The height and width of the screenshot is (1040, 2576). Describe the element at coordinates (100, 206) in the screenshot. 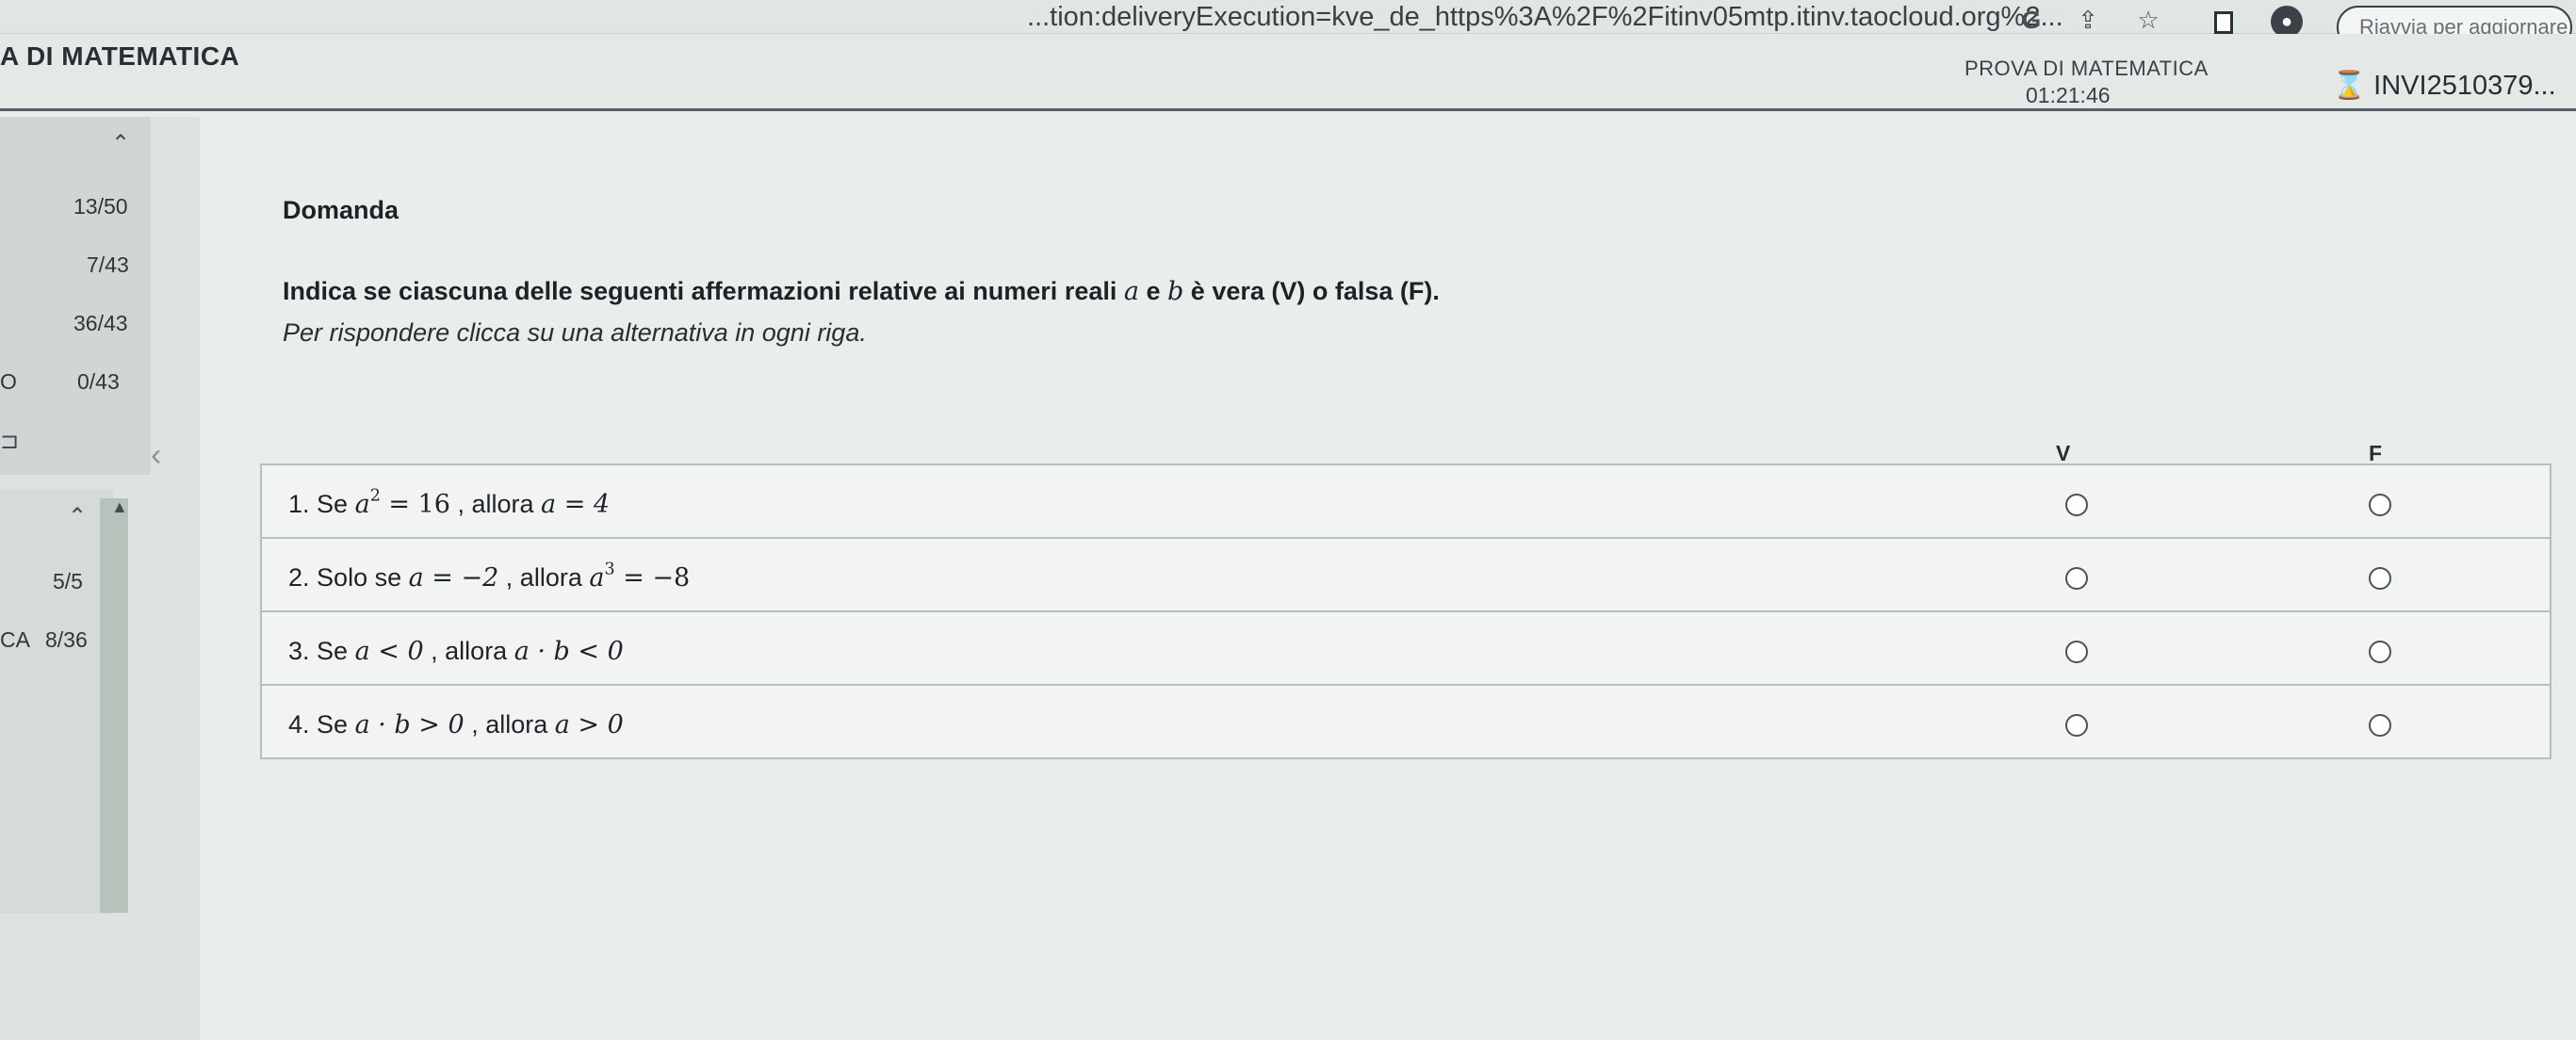

I see `section-count-1: 13/50` at that location.